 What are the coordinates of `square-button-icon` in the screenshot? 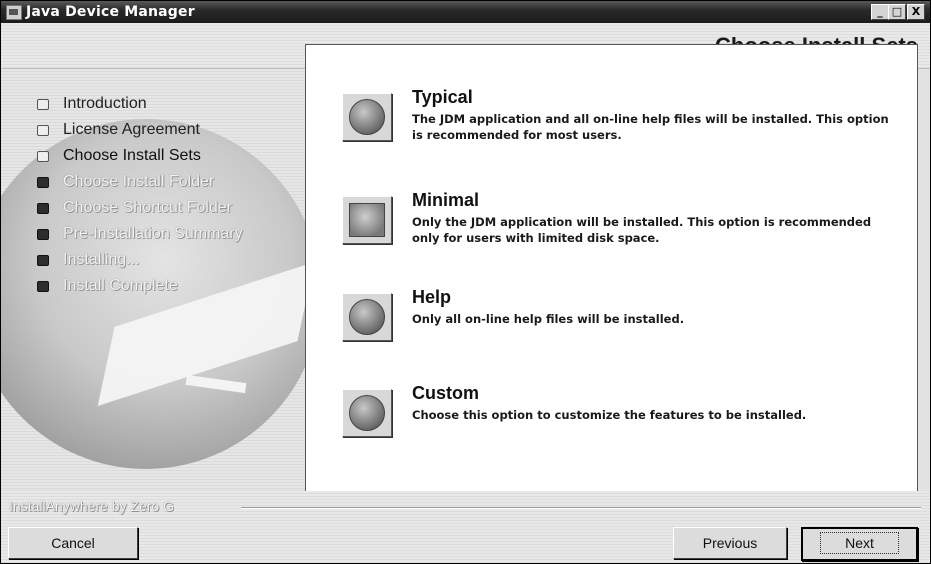 It's located at (367, 220).